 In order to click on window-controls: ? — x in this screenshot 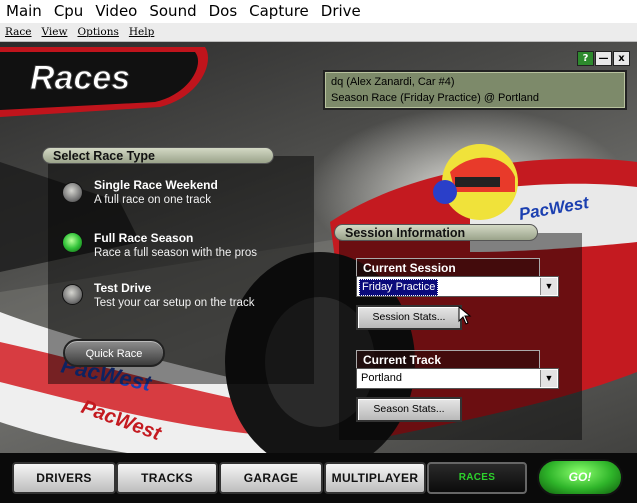, I will do `click(603, 58)`.